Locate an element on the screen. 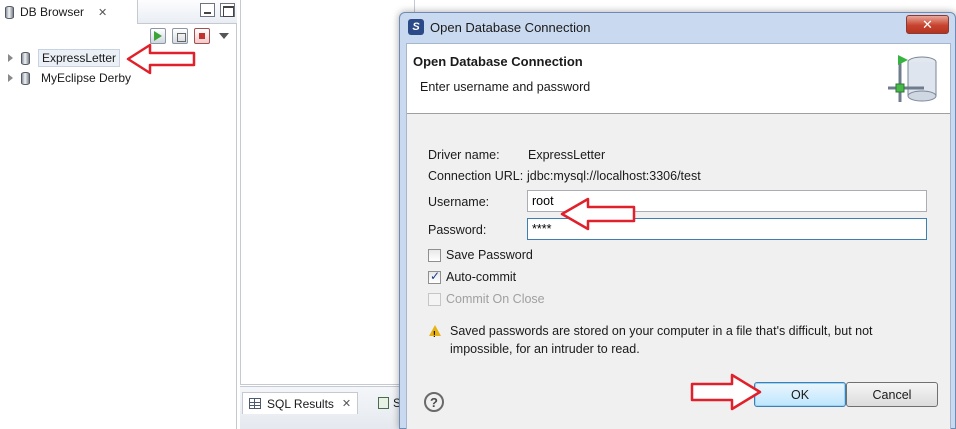 This screenshot has height=429, width=956. connection-tree: ExpressLetter MyEclipse Derby is located at coordinates (118, 68).